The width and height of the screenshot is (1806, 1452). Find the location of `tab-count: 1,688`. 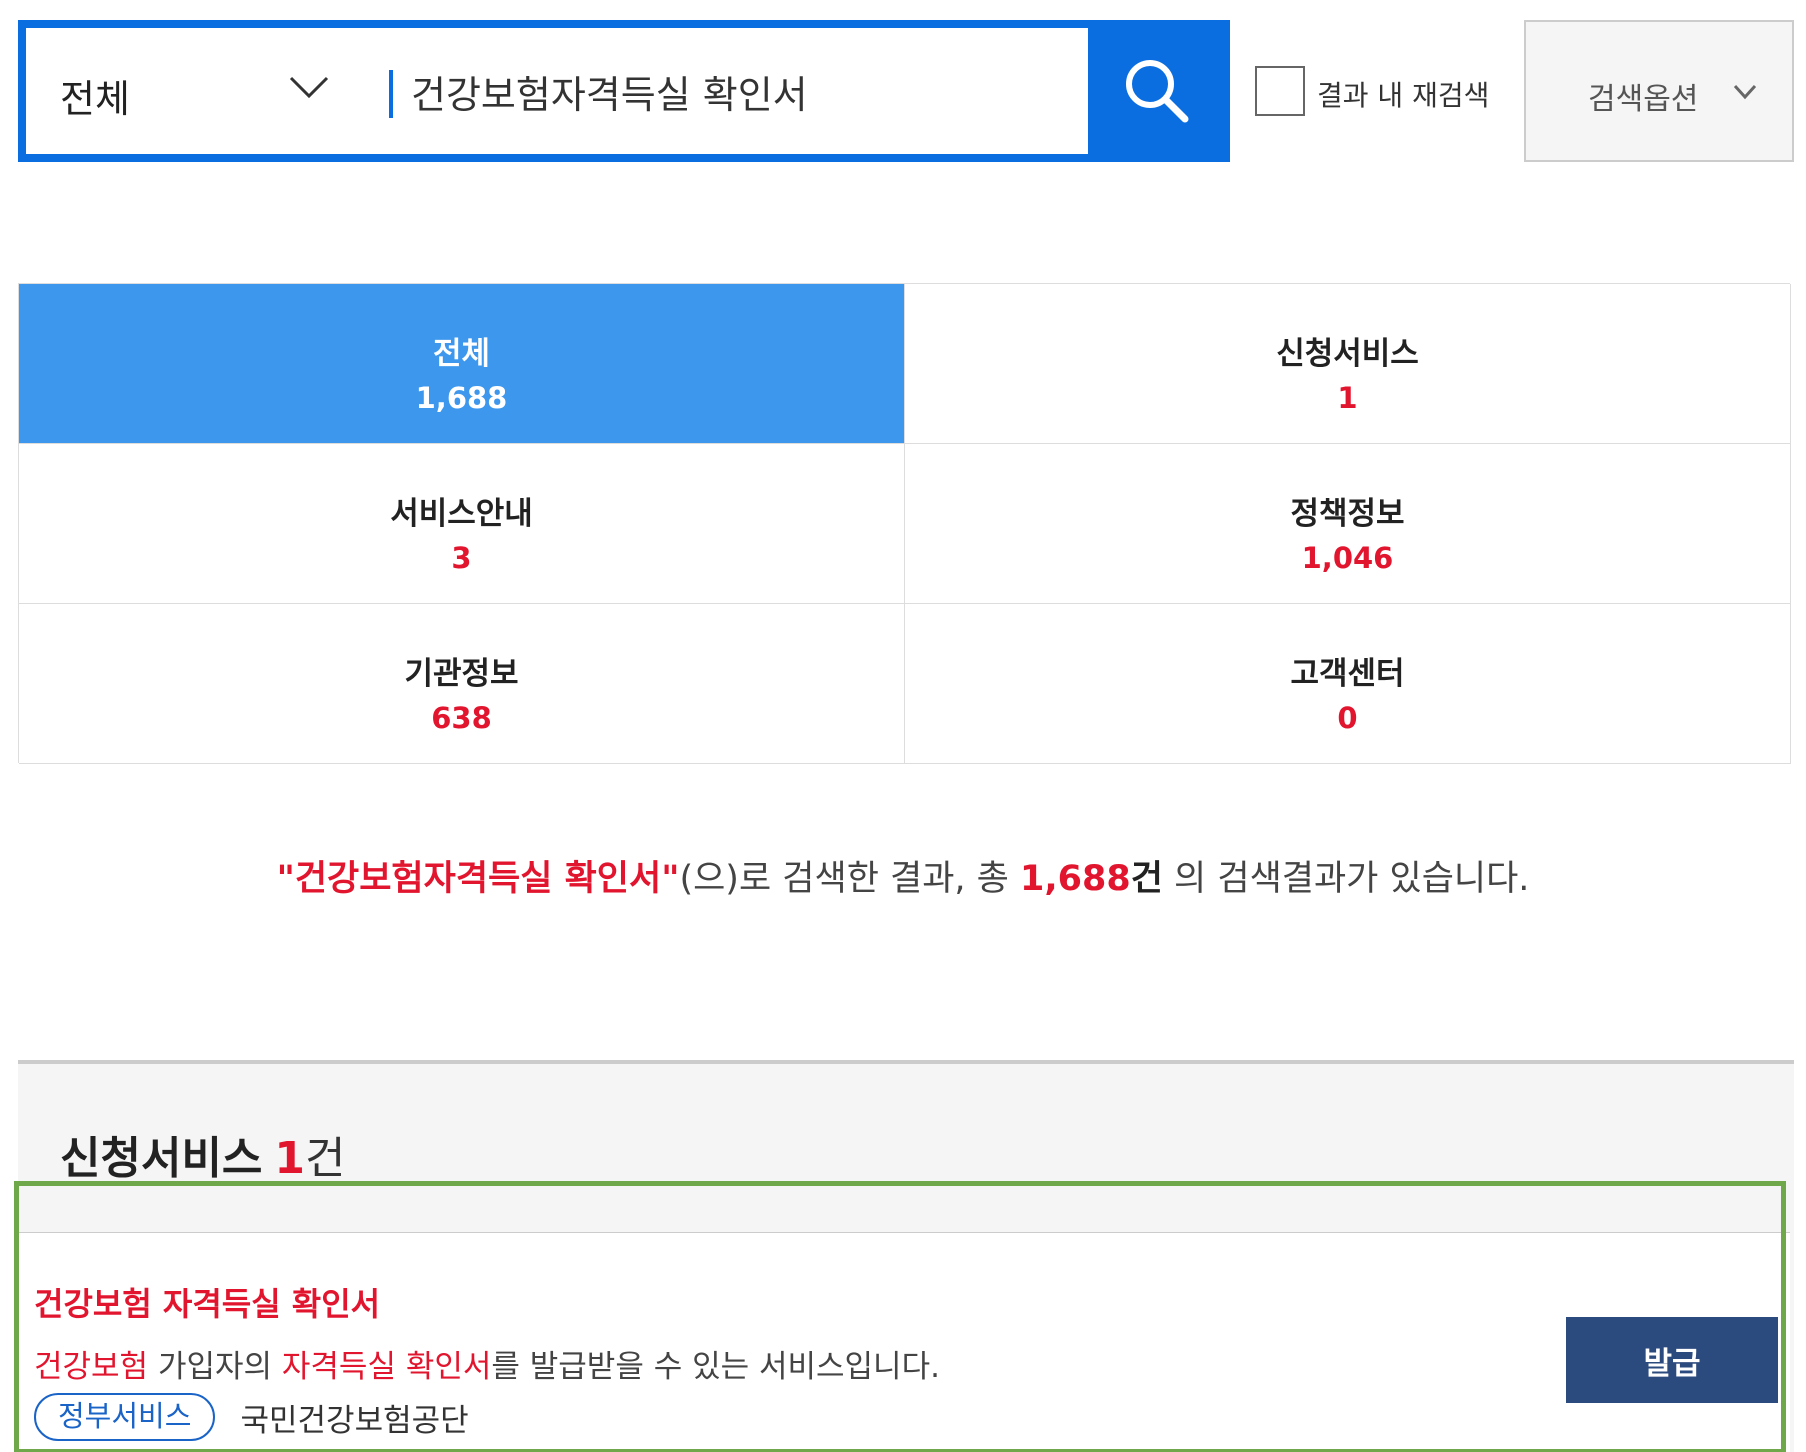

tab-count: 1,688 is located at coordinates (461, 398).